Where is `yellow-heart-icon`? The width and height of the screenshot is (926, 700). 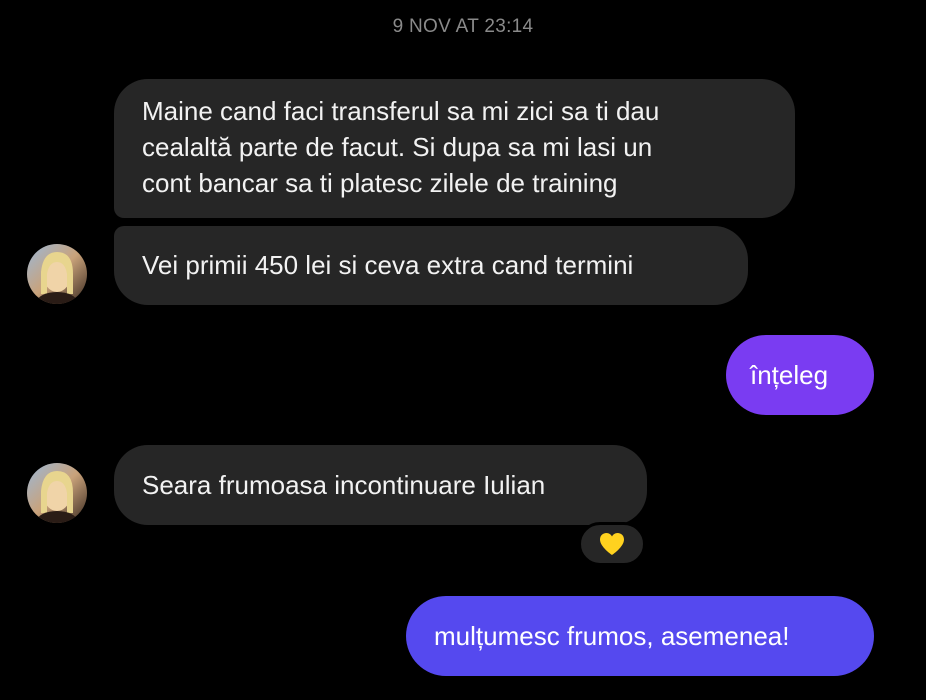
yellow-heart-icon is located at coordinates (612, 544).